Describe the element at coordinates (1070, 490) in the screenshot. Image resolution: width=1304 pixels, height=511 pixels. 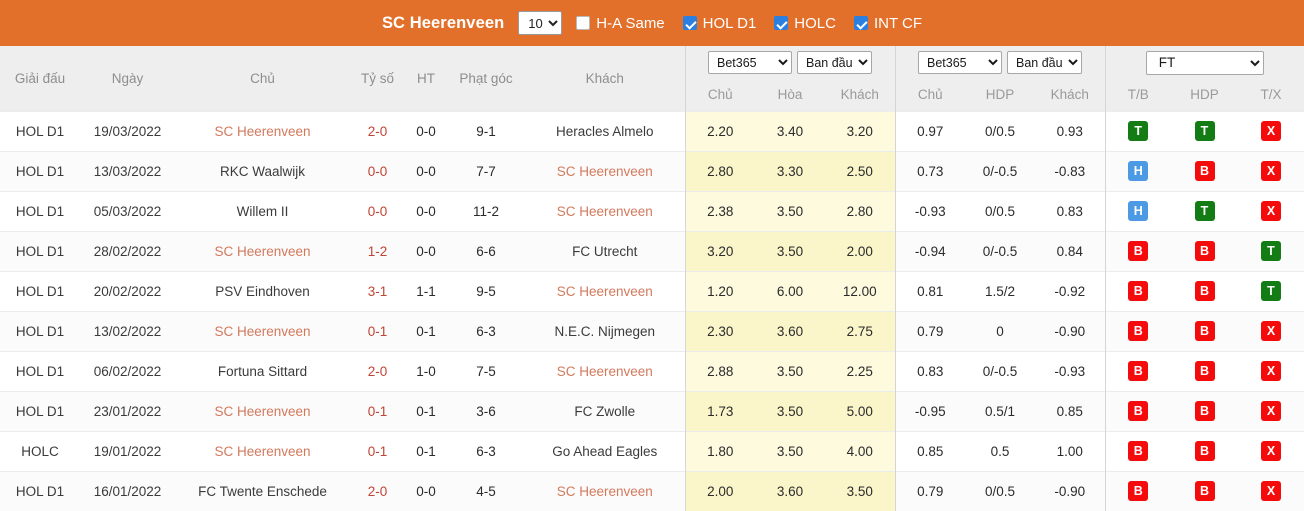
I see `cell-hdp-away: -0.90` at that location.